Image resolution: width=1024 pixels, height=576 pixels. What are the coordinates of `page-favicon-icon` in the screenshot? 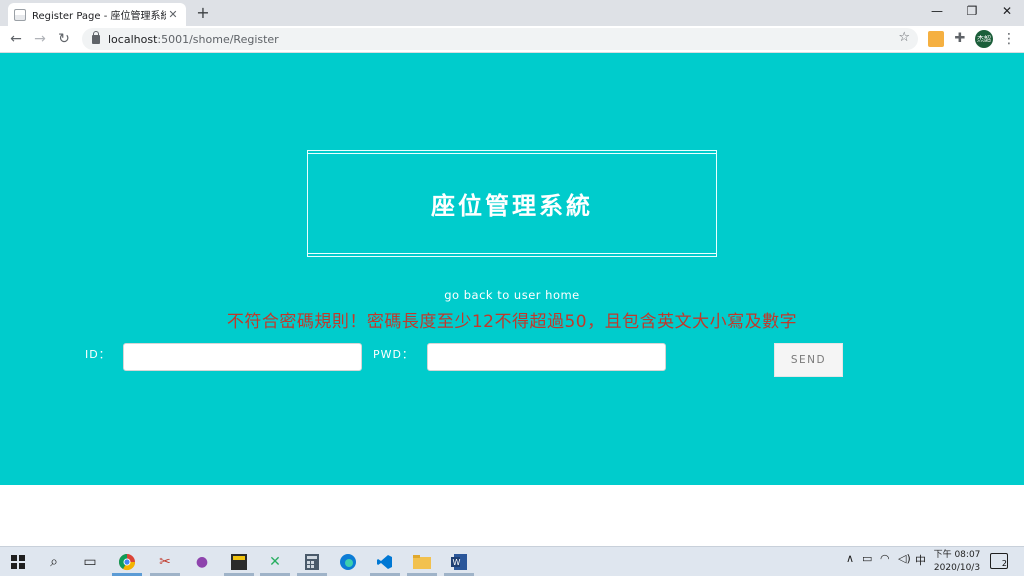 It's located at (20, 14).